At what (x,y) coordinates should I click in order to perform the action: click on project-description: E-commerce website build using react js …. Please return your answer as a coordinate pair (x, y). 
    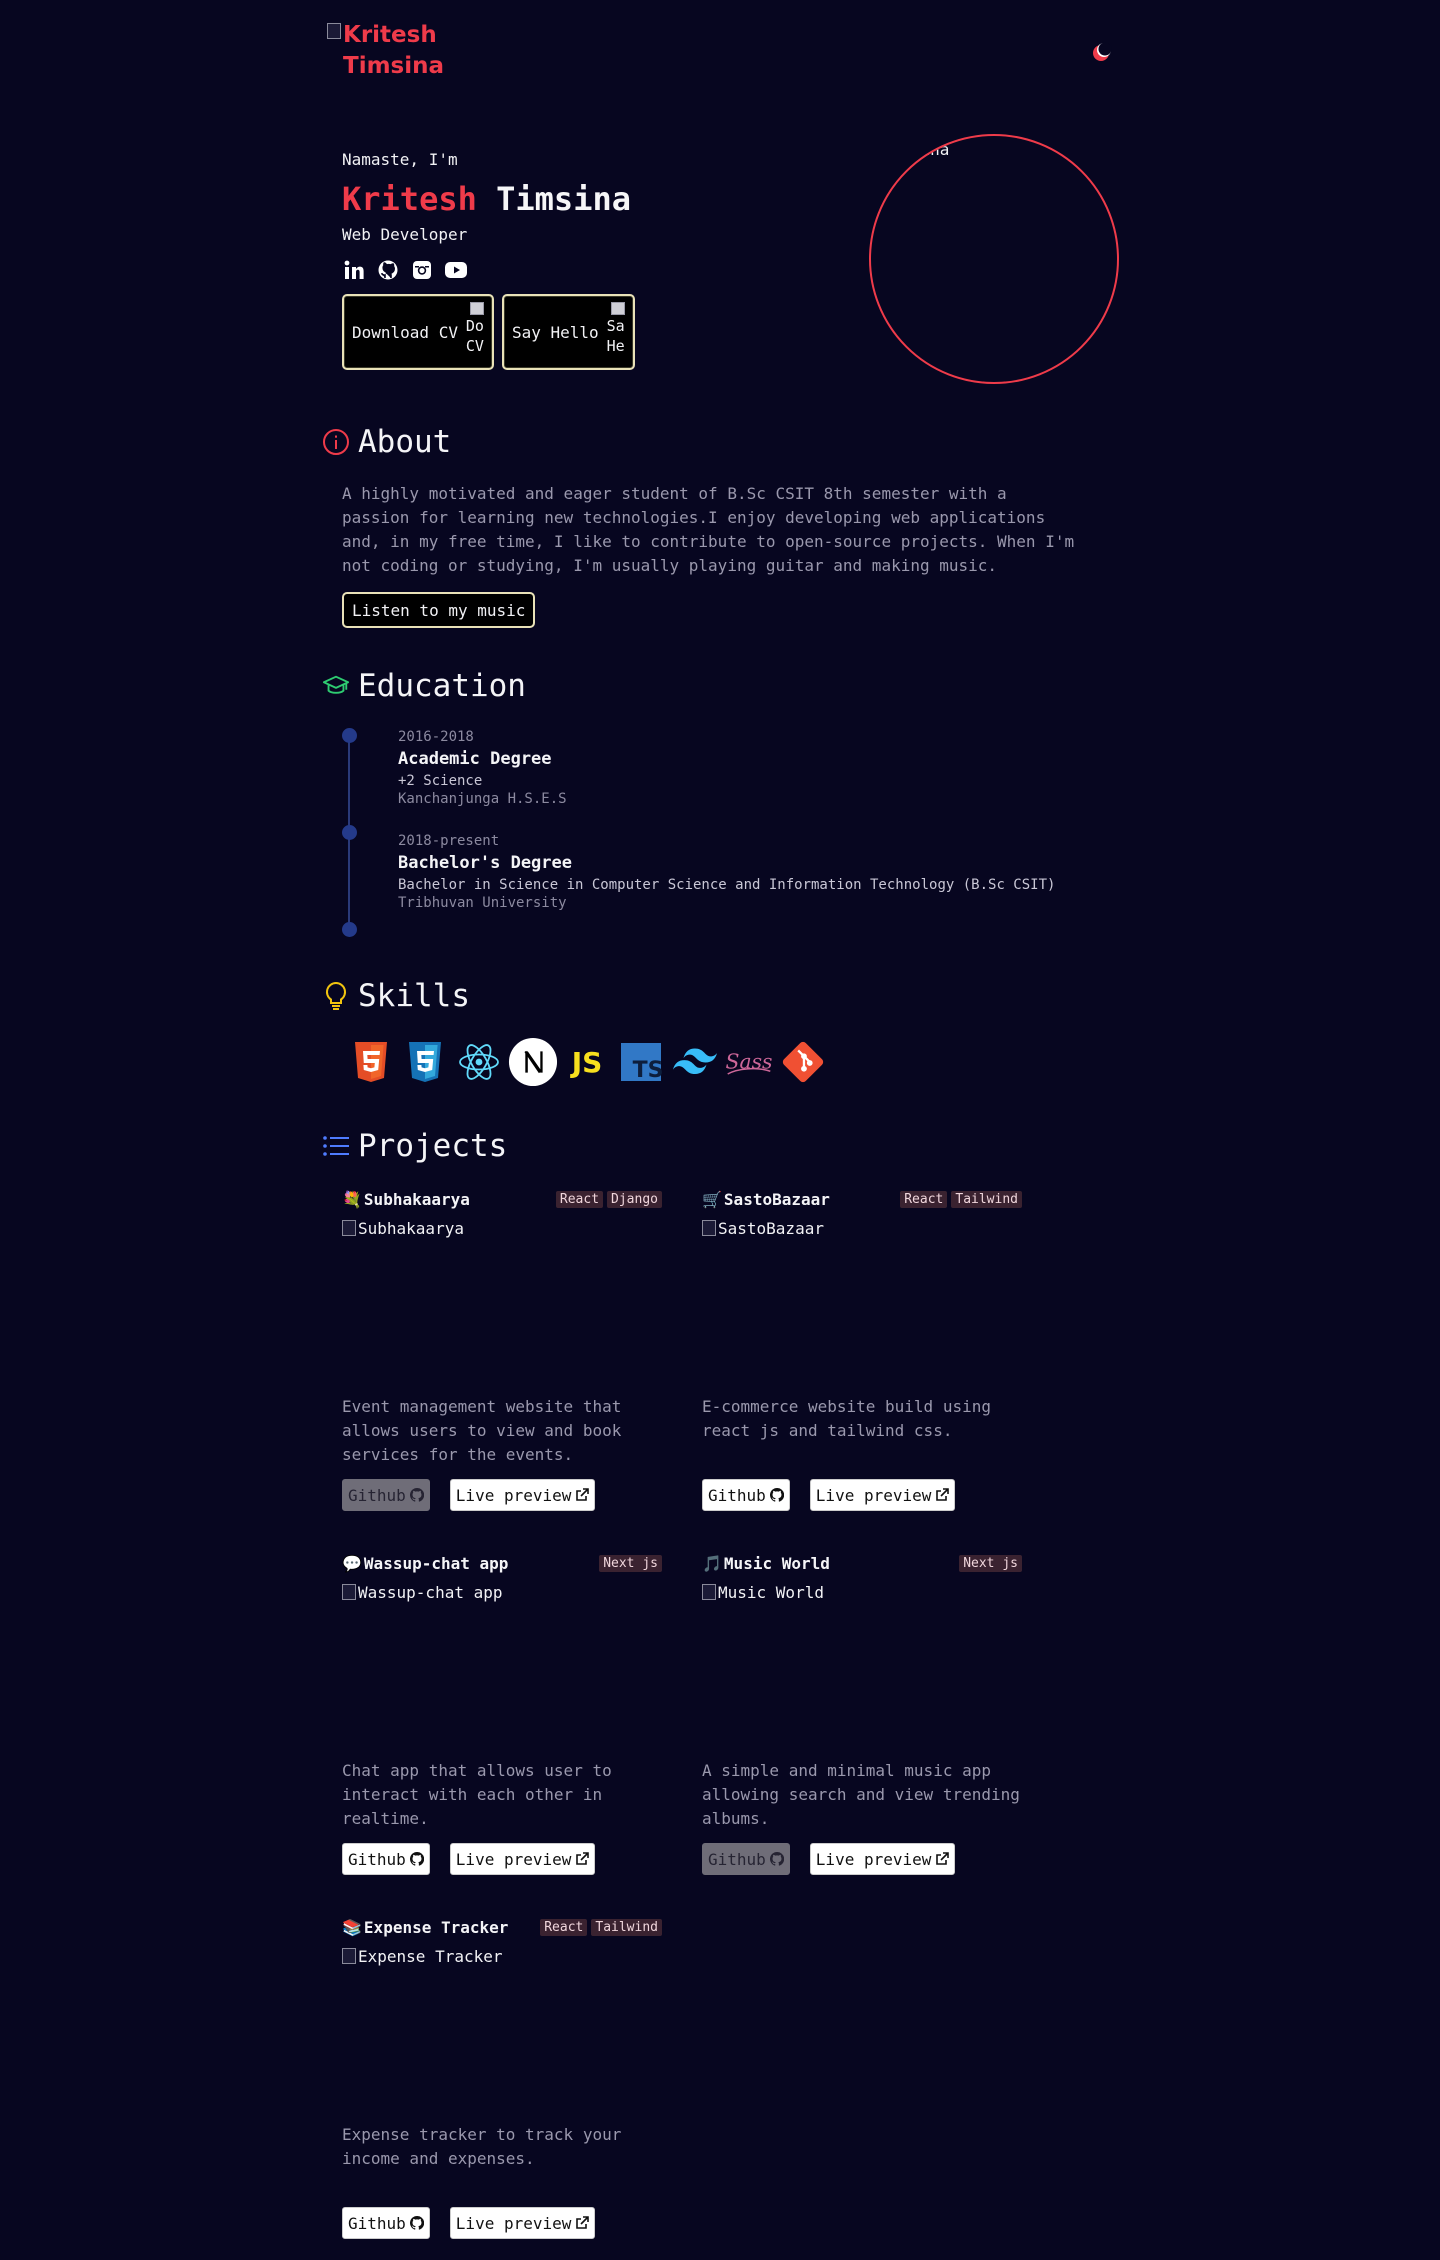
    Looking at the image, I should click on (846, 1418).